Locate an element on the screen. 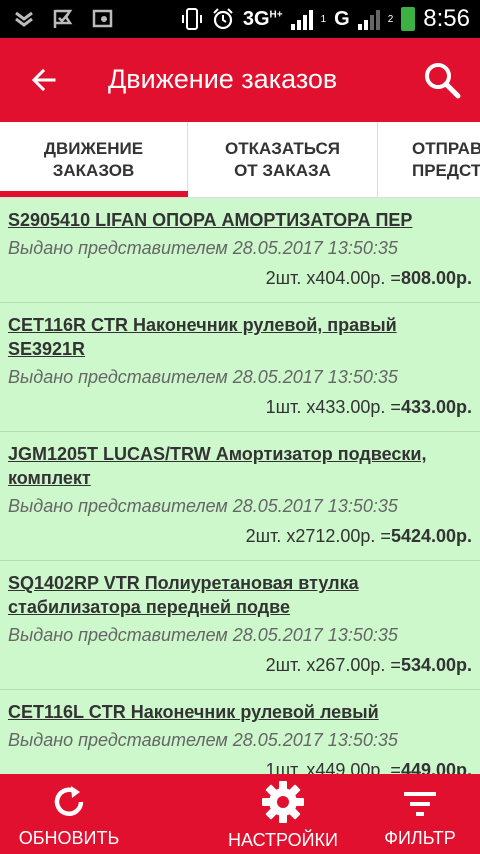 This screenshot has width=480, height=854. order-price: 1шт. x449.00р. =449.00р. is located at coordinates (240, 766).